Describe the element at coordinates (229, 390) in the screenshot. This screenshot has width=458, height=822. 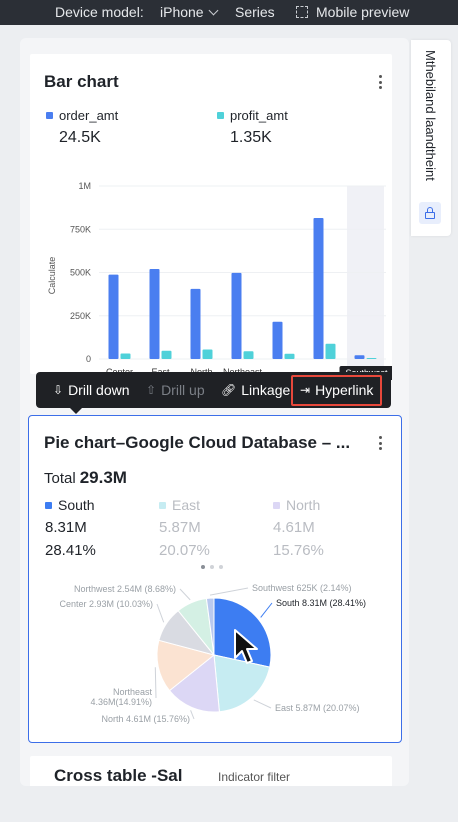
I see `link-icon: 🔗︎` at that location.